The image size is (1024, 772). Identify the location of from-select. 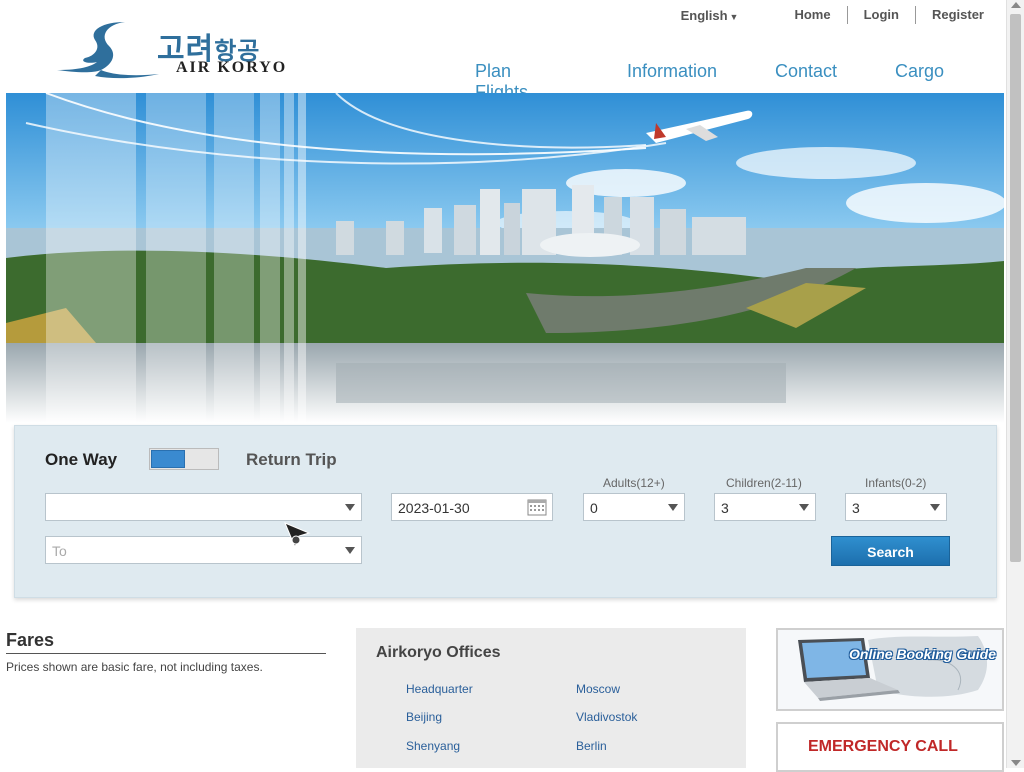
(203, 507).